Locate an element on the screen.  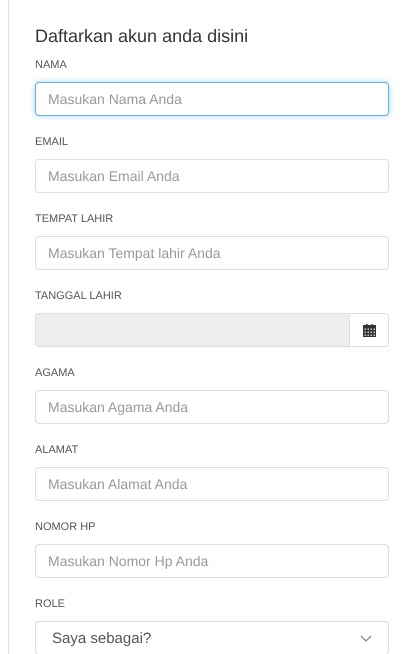
field-label: TANGGAL LAHIR is located at coordinates (78, 296).